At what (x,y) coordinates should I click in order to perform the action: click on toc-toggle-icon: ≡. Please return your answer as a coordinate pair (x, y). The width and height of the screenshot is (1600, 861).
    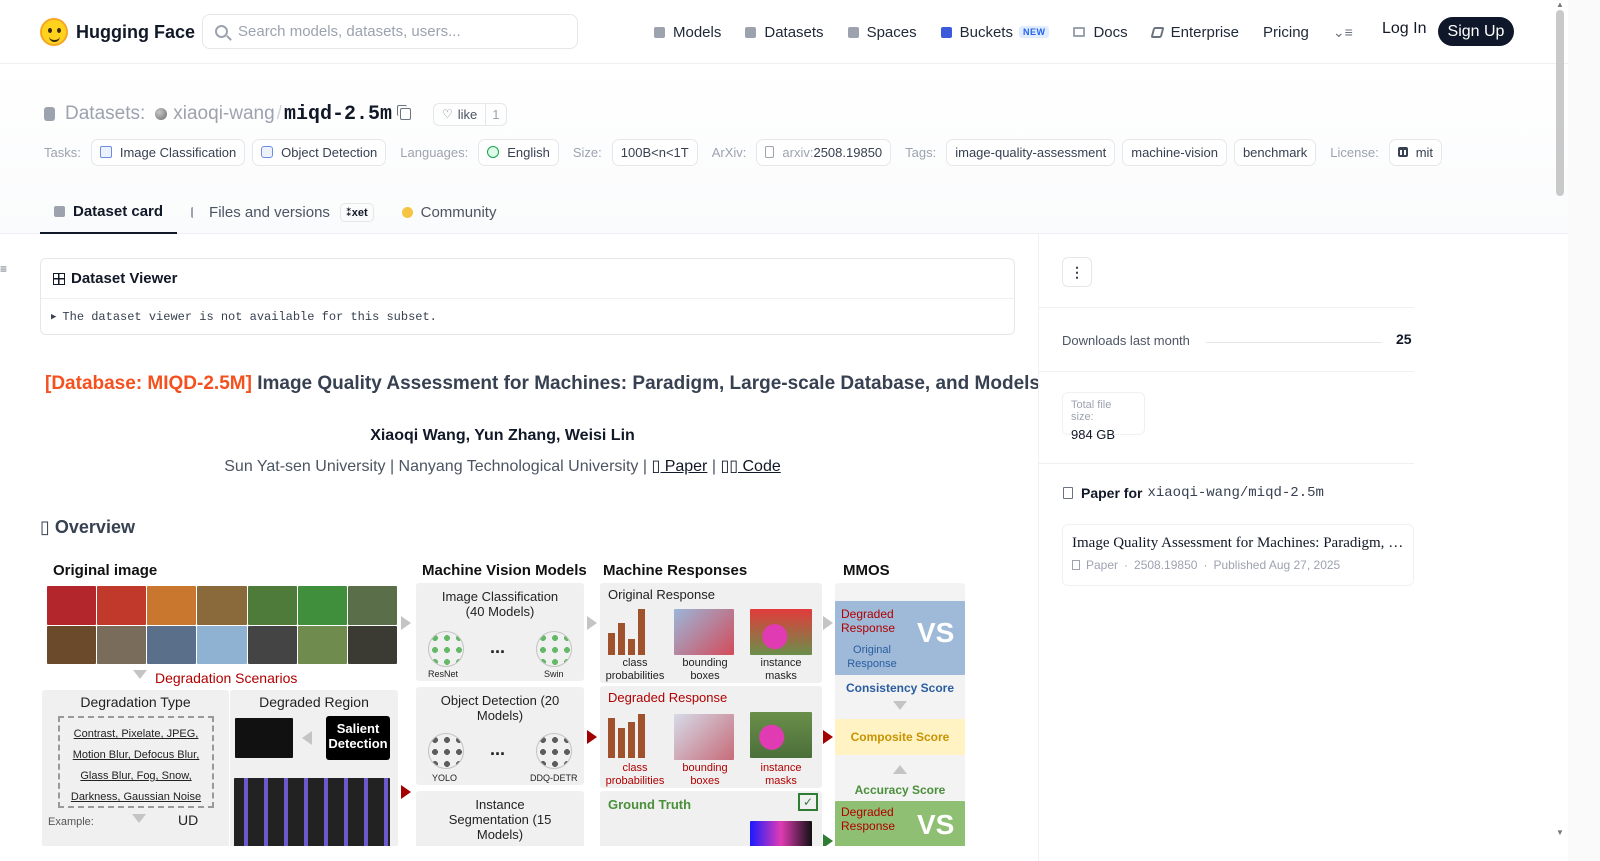
    Looking at the image, I should click on (3, 269).